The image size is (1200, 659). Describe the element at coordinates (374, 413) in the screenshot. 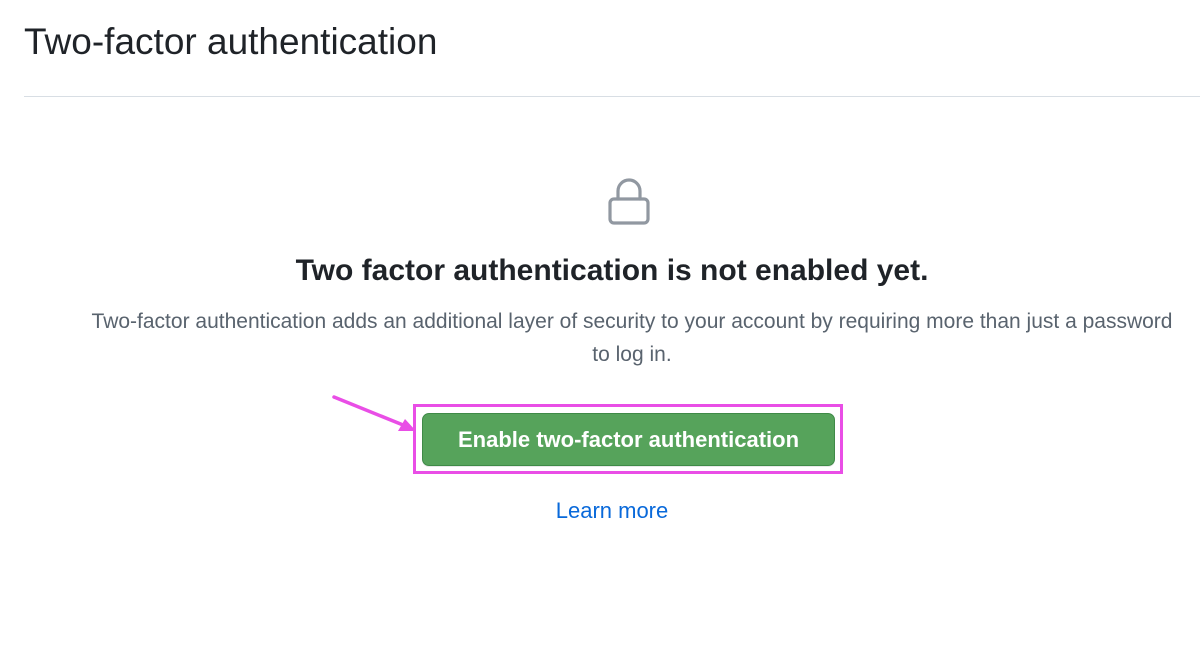

I see `annotation-arrow` at that location.